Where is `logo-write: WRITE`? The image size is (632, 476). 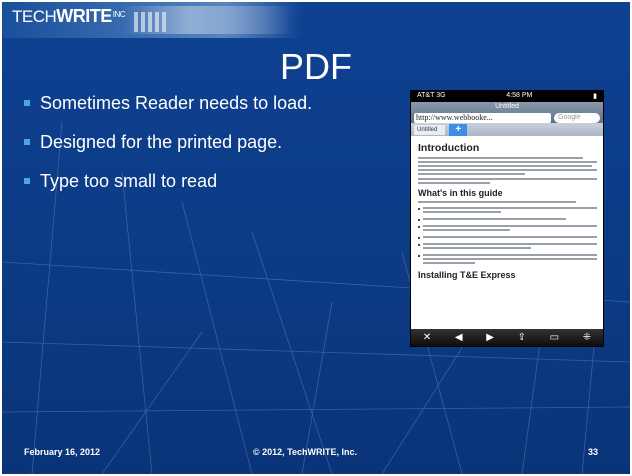
logo-write: WRITE is located at coordinates (84, 16).